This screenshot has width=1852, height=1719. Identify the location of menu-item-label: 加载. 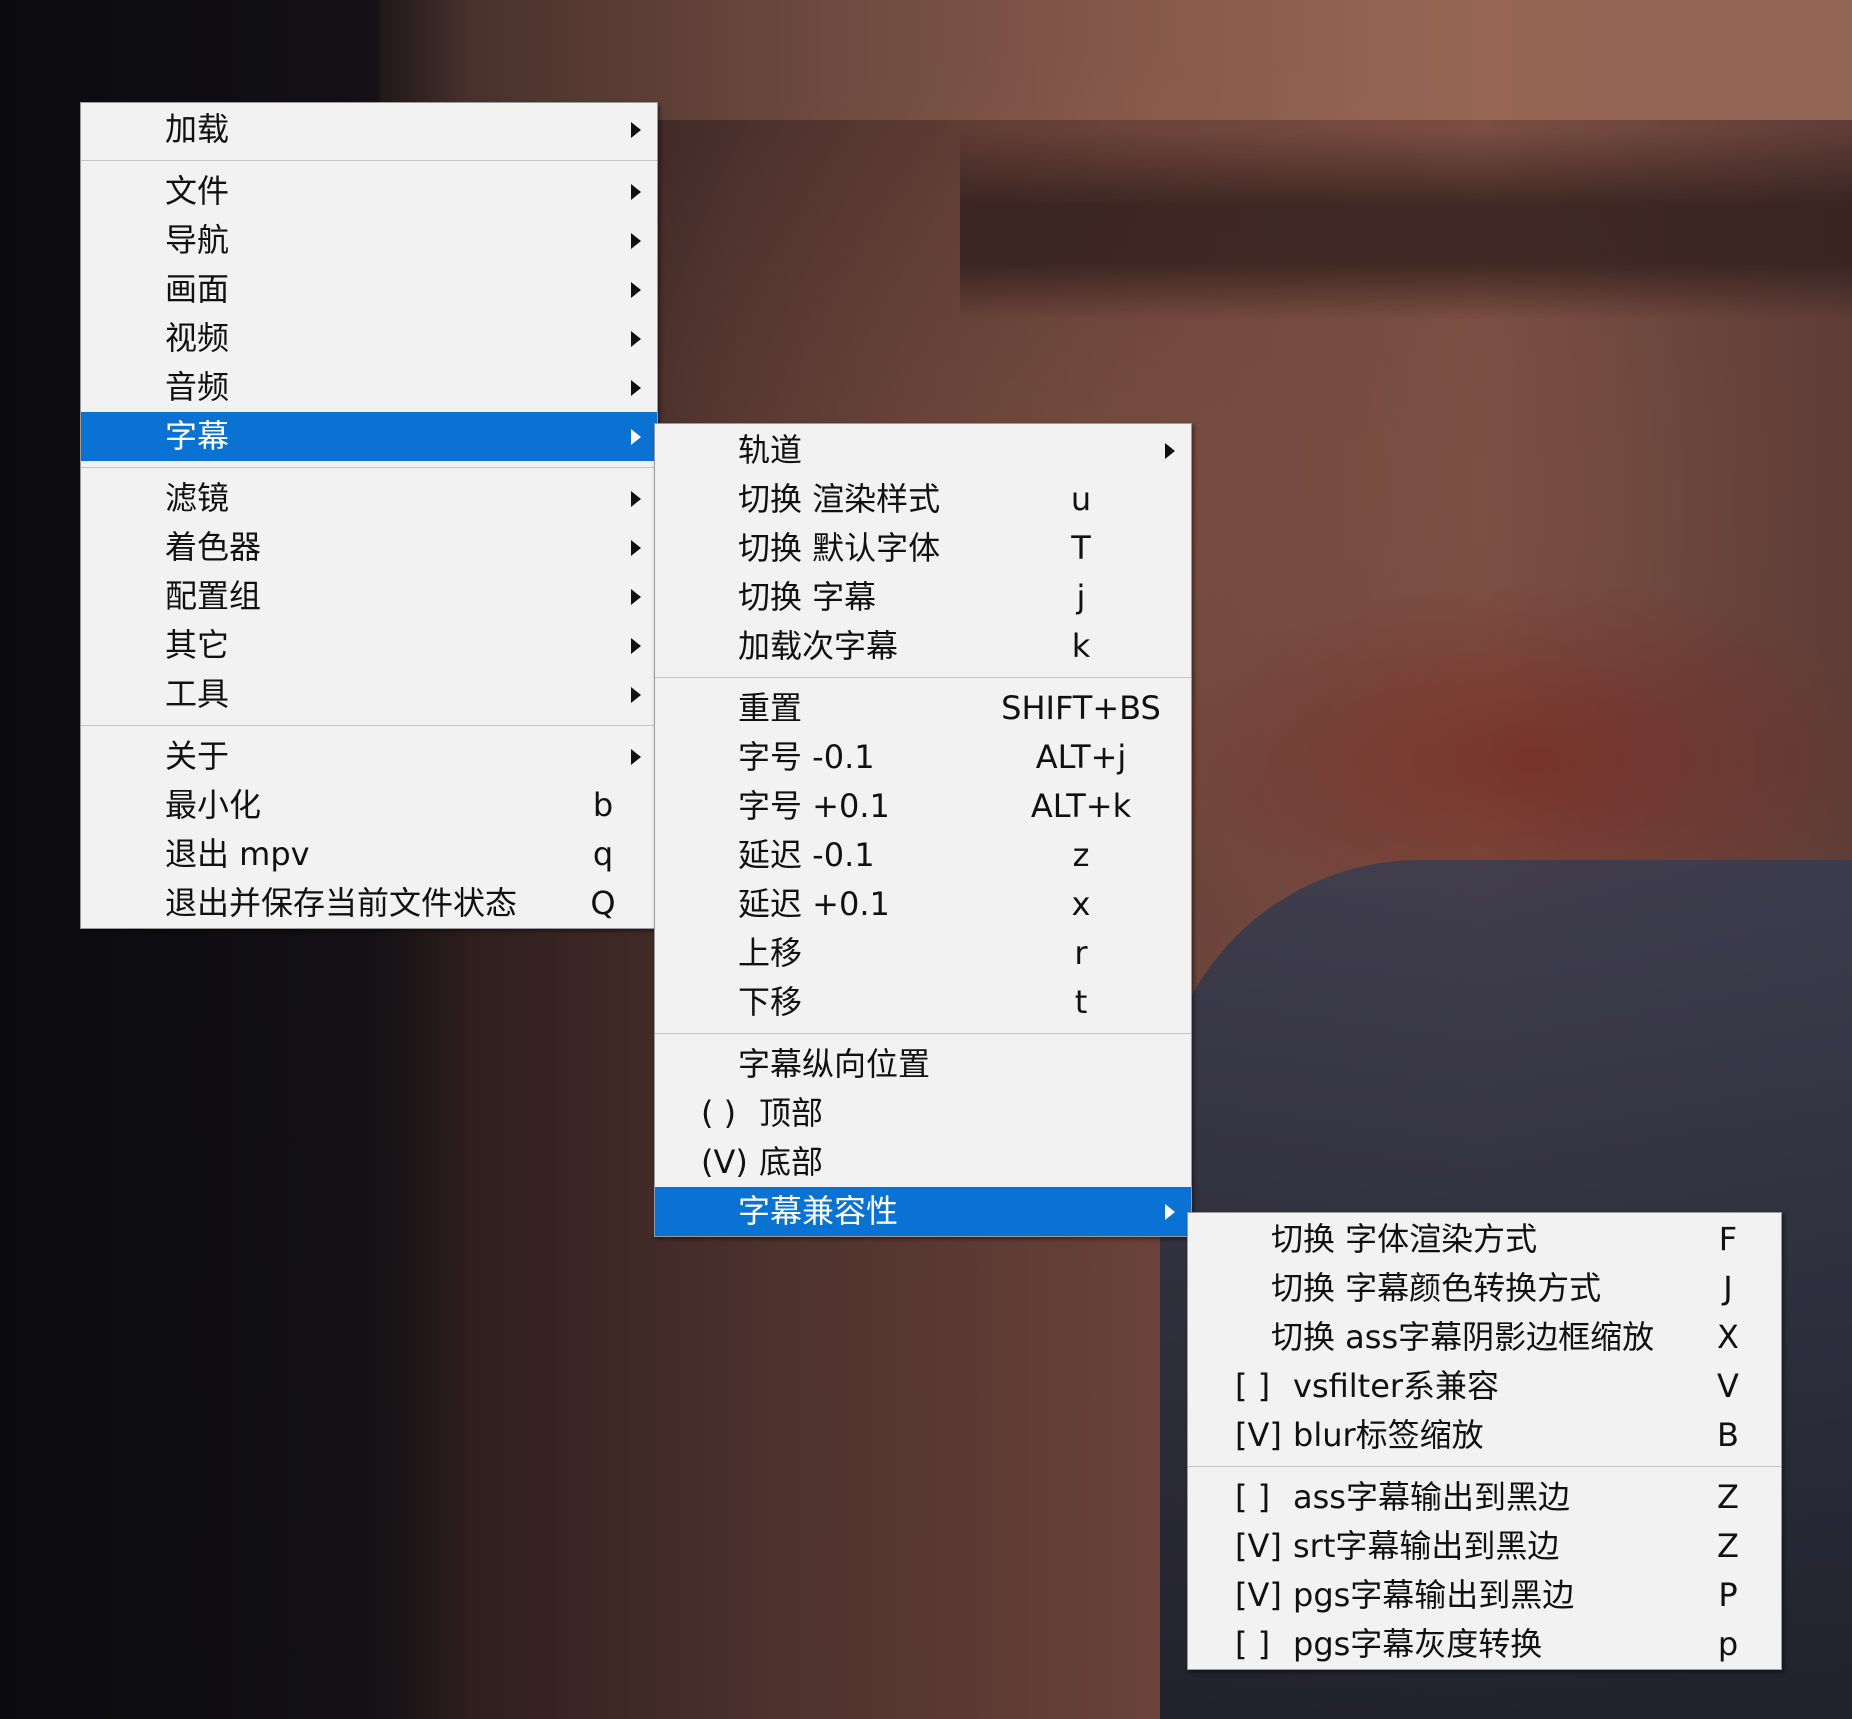
(197, 129).